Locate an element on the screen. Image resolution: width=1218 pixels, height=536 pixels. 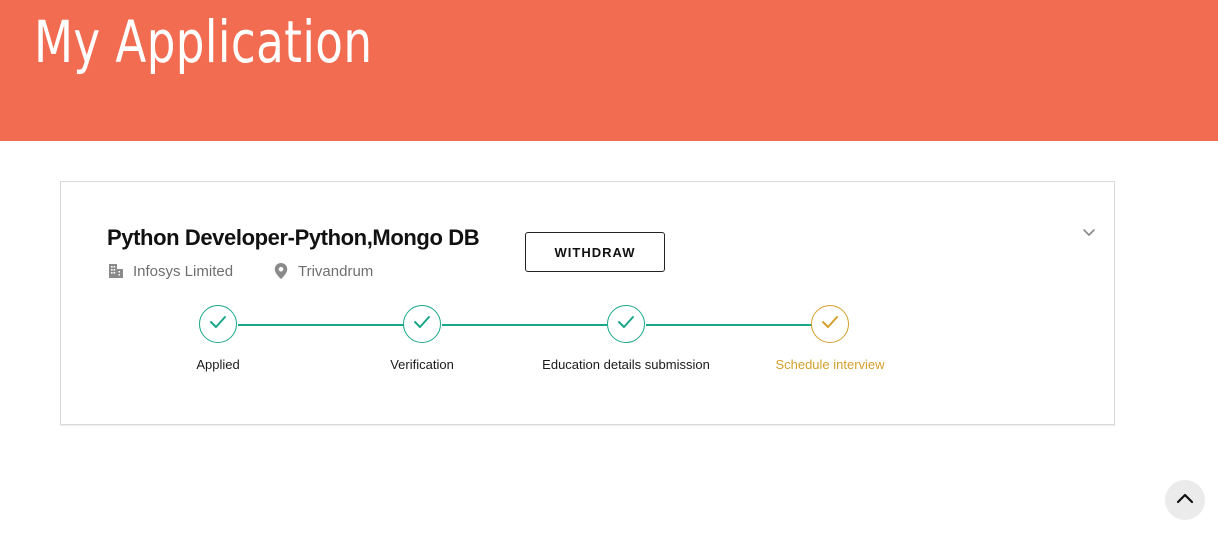
step-verification-indicator is located at coordinates (422, 324).